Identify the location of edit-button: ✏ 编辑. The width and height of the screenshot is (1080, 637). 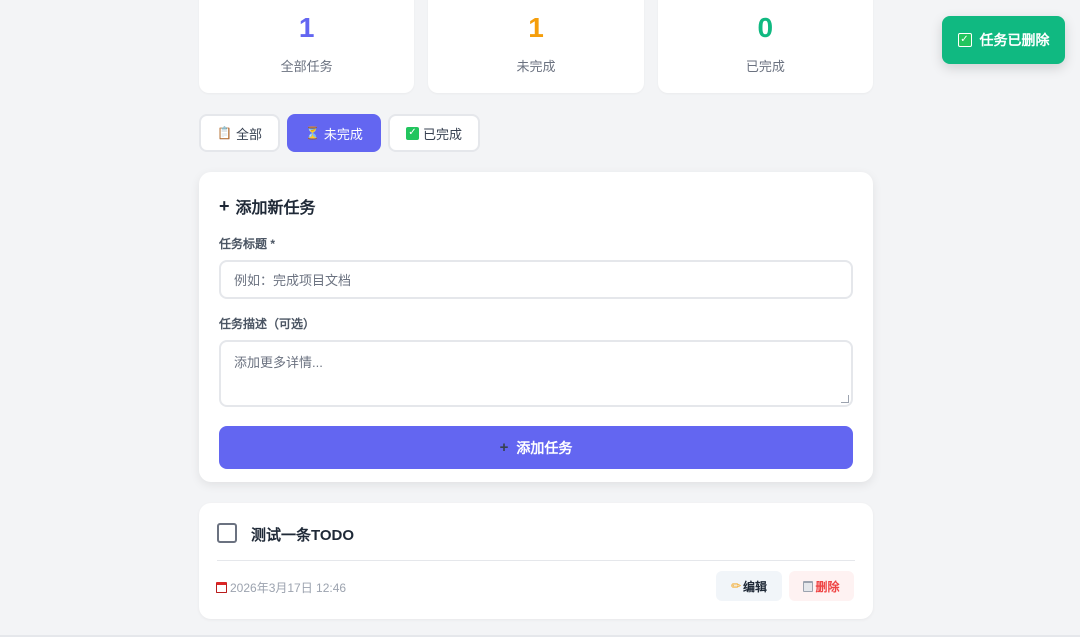
(749, 586).